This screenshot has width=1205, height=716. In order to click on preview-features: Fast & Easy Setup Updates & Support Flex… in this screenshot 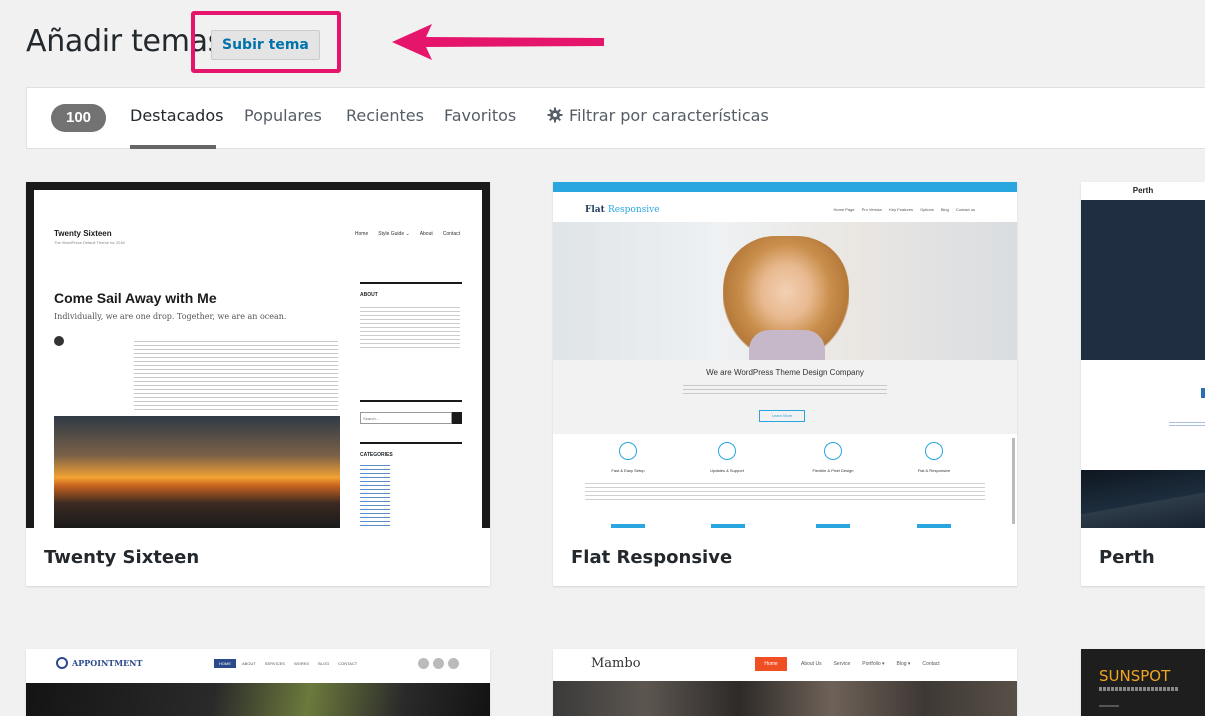, I will do `click(785, 484)`.